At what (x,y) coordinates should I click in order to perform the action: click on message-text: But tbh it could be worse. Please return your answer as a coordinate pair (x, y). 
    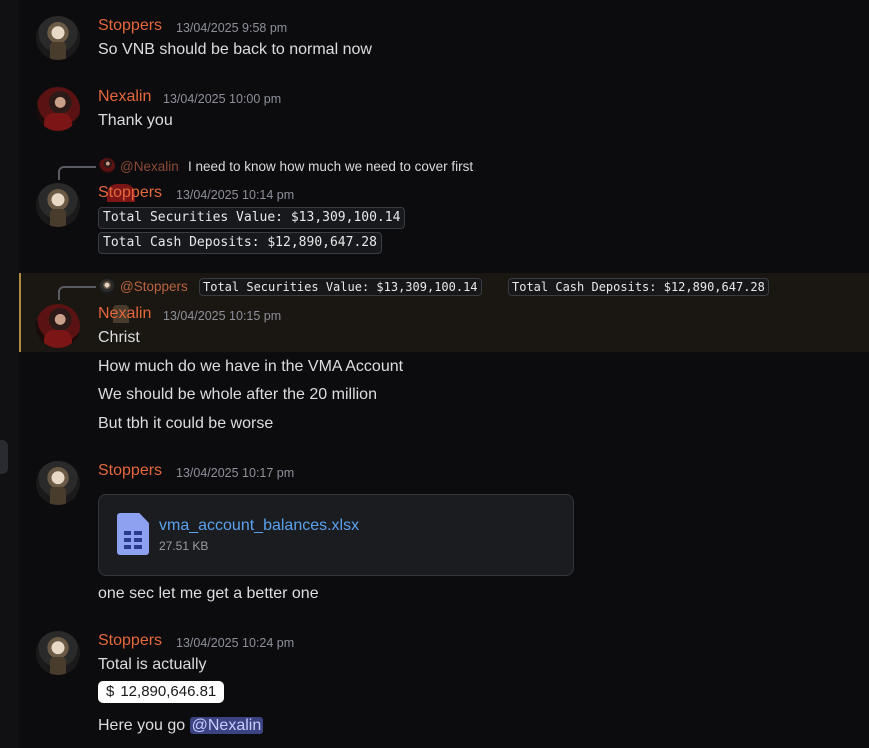
    Looking at the image, I should click on (186, 423).